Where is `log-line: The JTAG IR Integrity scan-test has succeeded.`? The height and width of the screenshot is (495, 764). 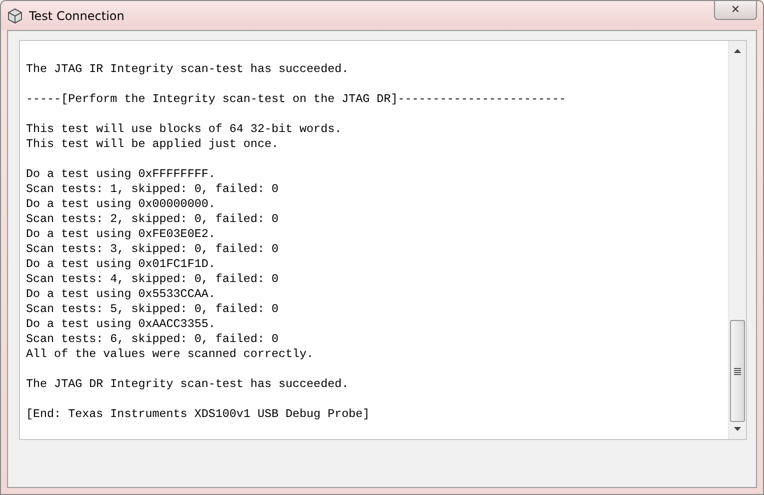
log-line: The JTAG IR Integrity scan-test has succeeded. is located at coordinates (188, 69).